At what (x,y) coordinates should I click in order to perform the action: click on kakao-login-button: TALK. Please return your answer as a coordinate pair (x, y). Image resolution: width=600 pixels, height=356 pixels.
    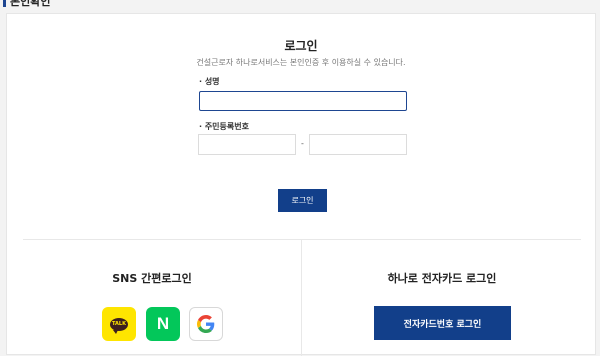
    Looking at the image, I should click on (119, 324).